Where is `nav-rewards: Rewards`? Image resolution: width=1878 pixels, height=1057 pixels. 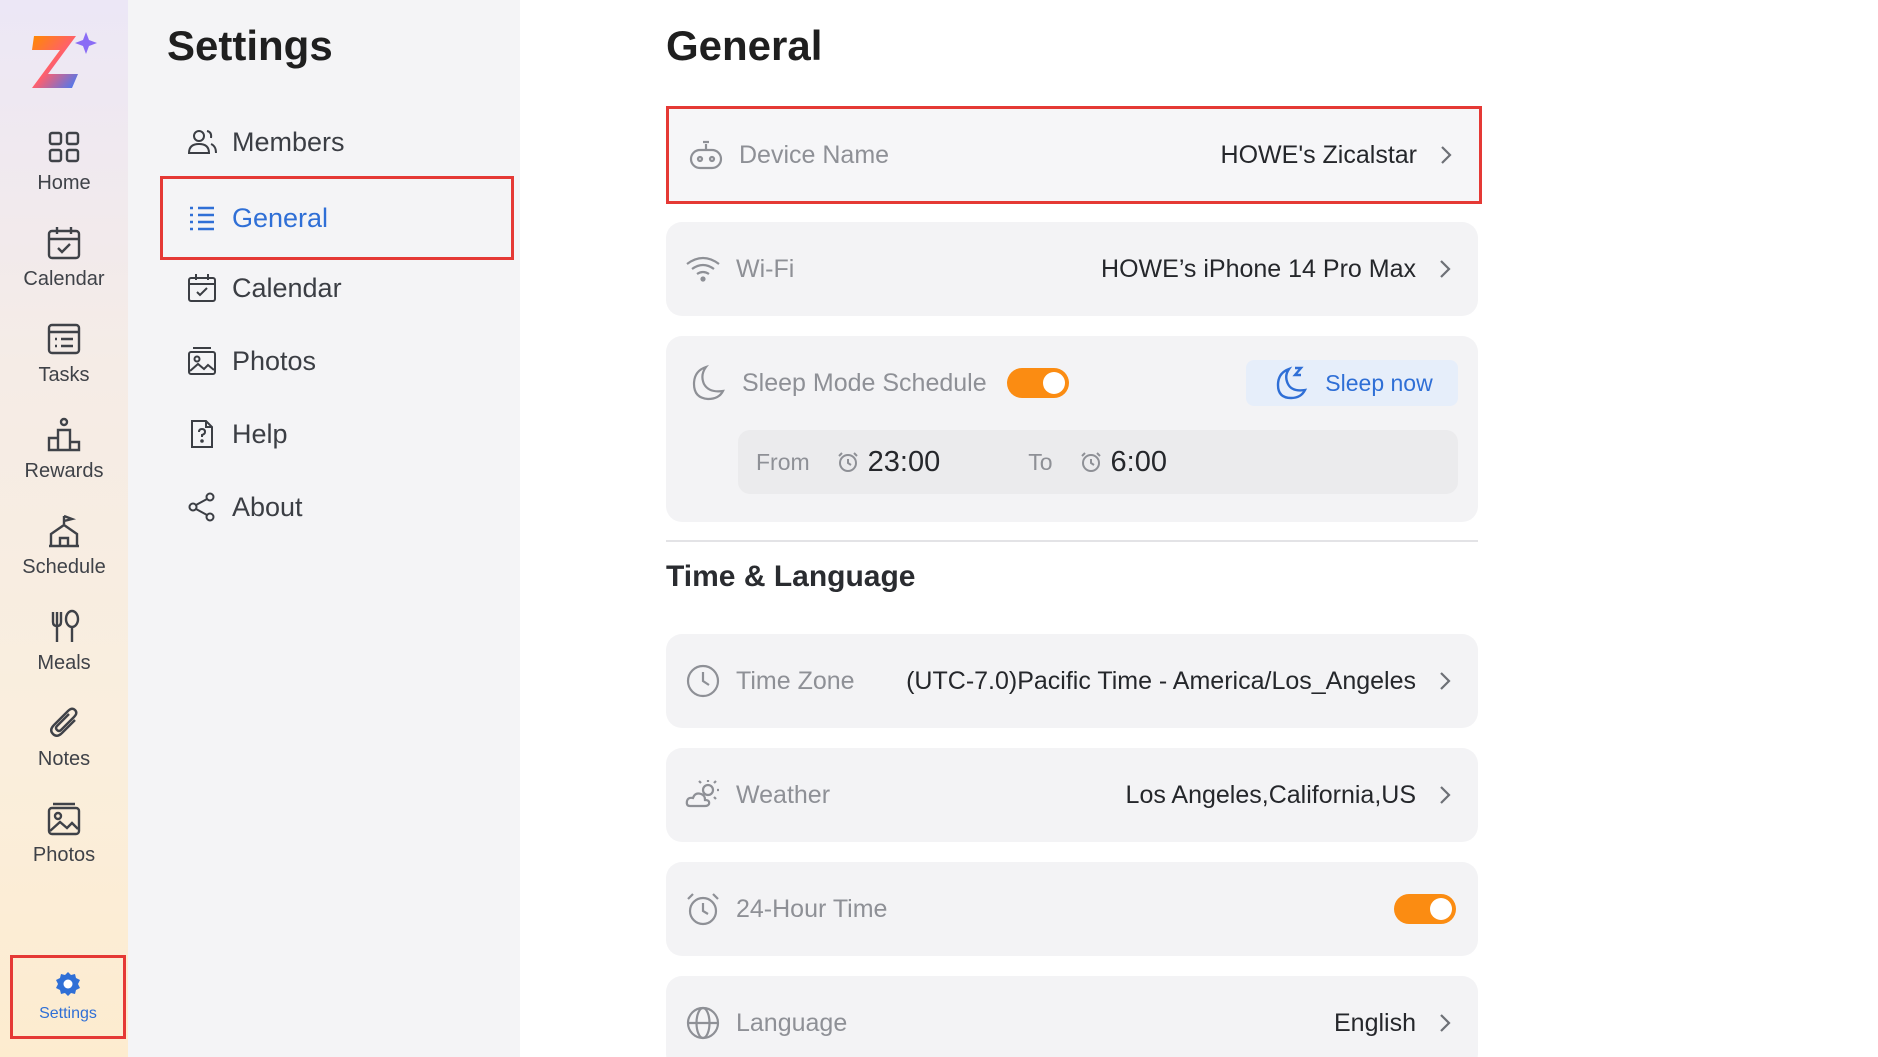
nav-rewards: Rewards is located at coordinates (64, 459).